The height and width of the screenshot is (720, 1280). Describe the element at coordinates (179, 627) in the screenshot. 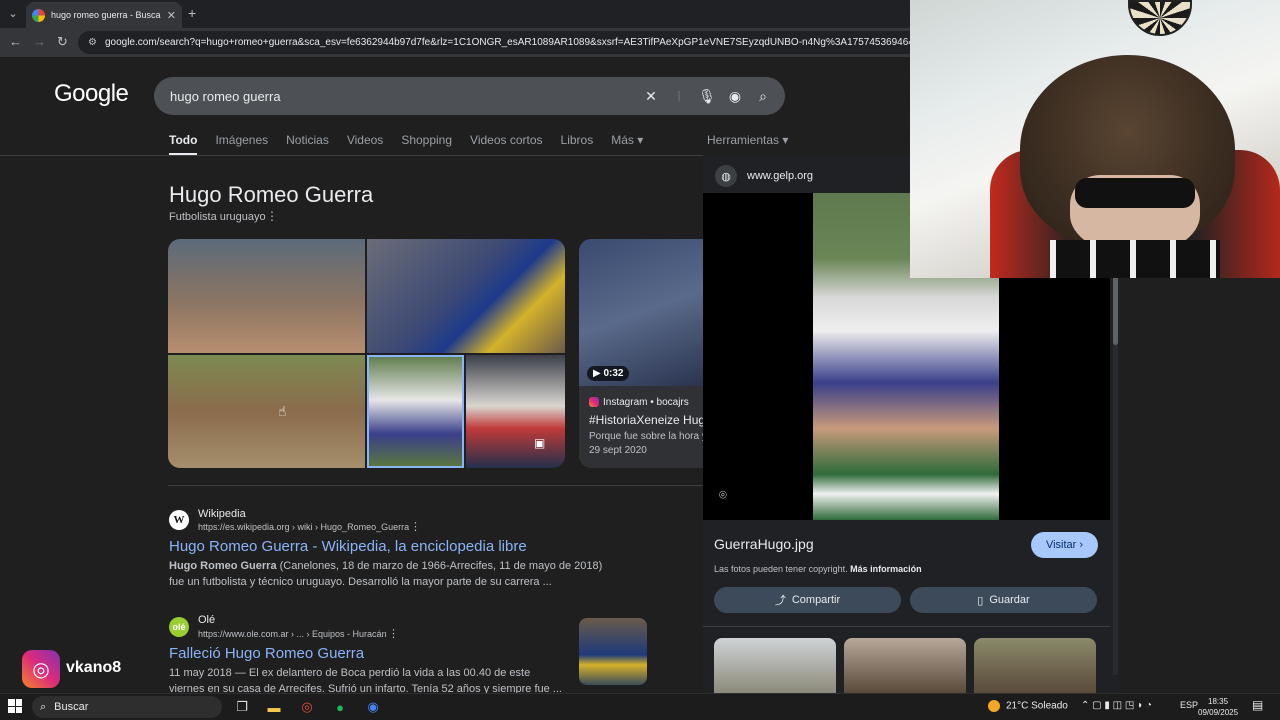

I see `ole-favicon-icon: olé` at that location.